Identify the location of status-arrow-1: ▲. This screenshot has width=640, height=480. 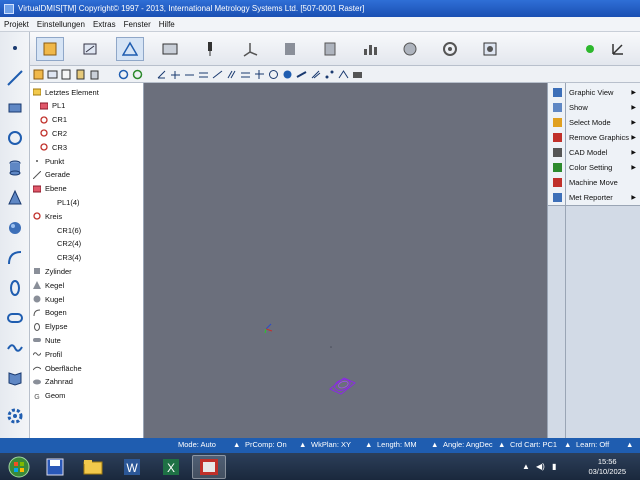
(236, 444).